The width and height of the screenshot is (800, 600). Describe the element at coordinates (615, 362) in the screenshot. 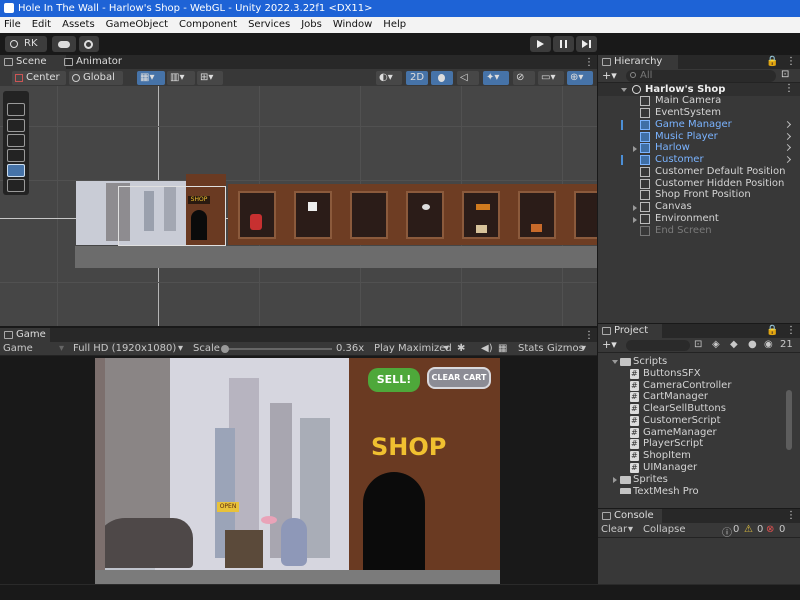

I see `expand-scripts-arrow-icon` at that location.